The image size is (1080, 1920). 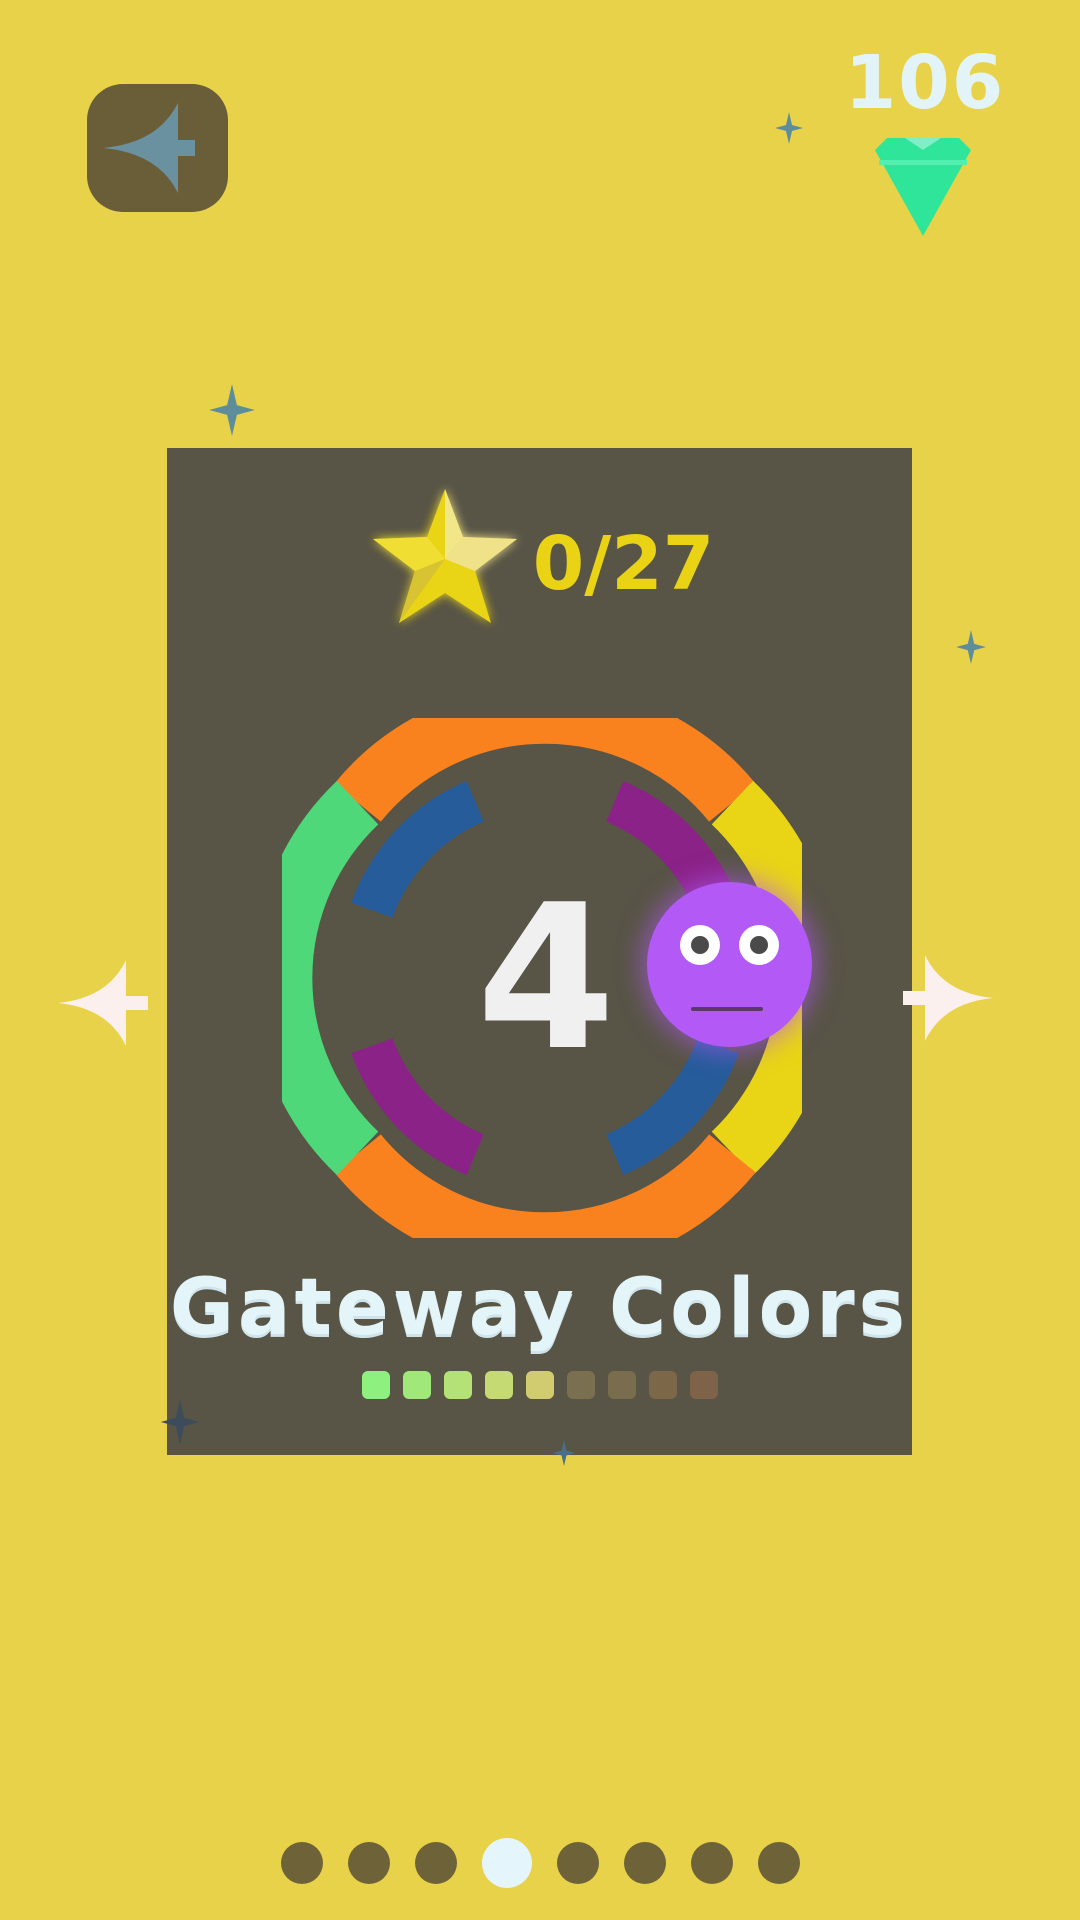 I want to click on page-indicator, so click(x=540, y=1863).